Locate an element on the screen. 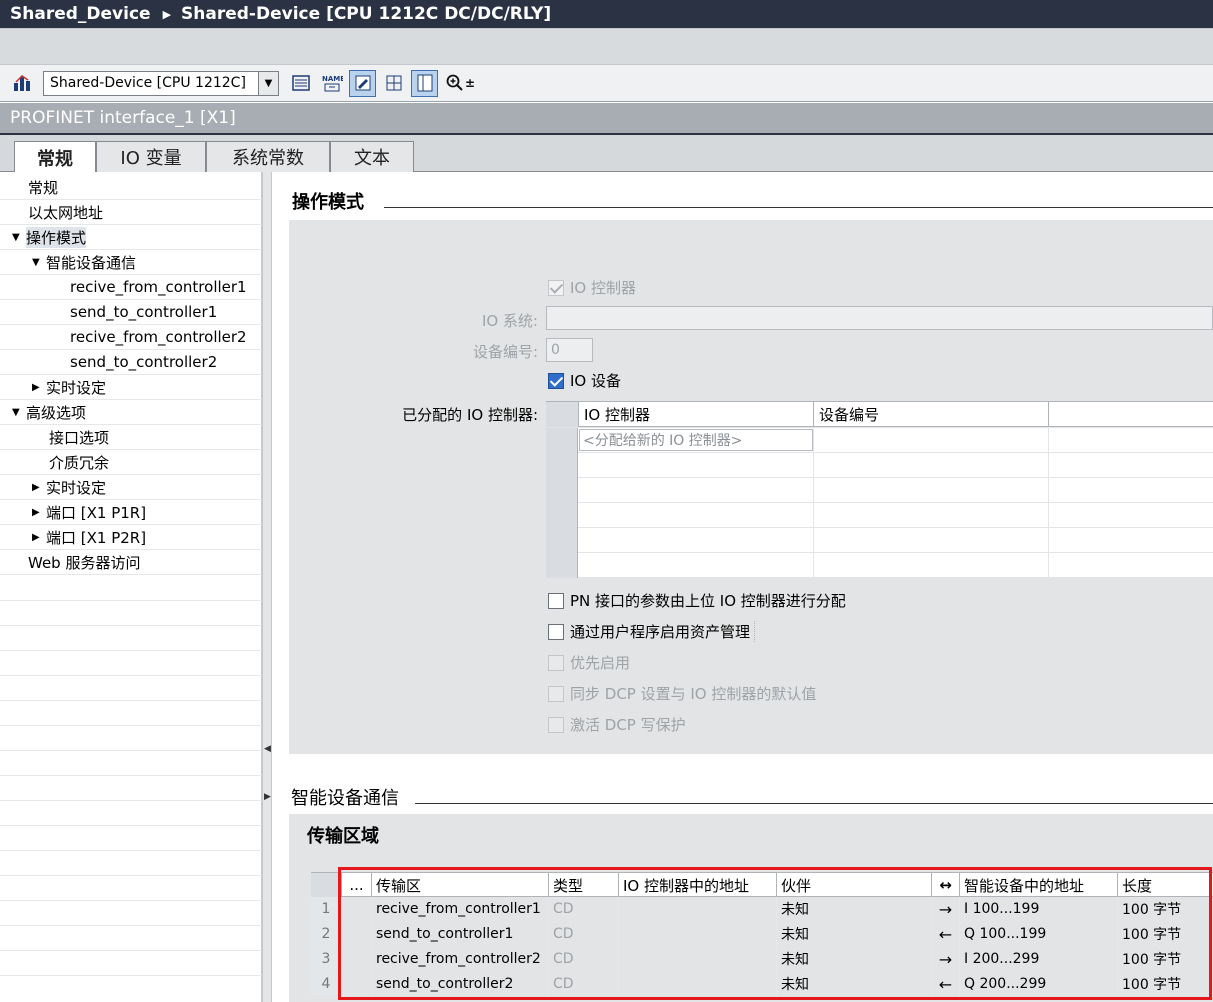 The image size is (1213, 1002). nav-item-port-p2r: ▶ 端口 [X1 P2R] is located at coordinates (131, 537).